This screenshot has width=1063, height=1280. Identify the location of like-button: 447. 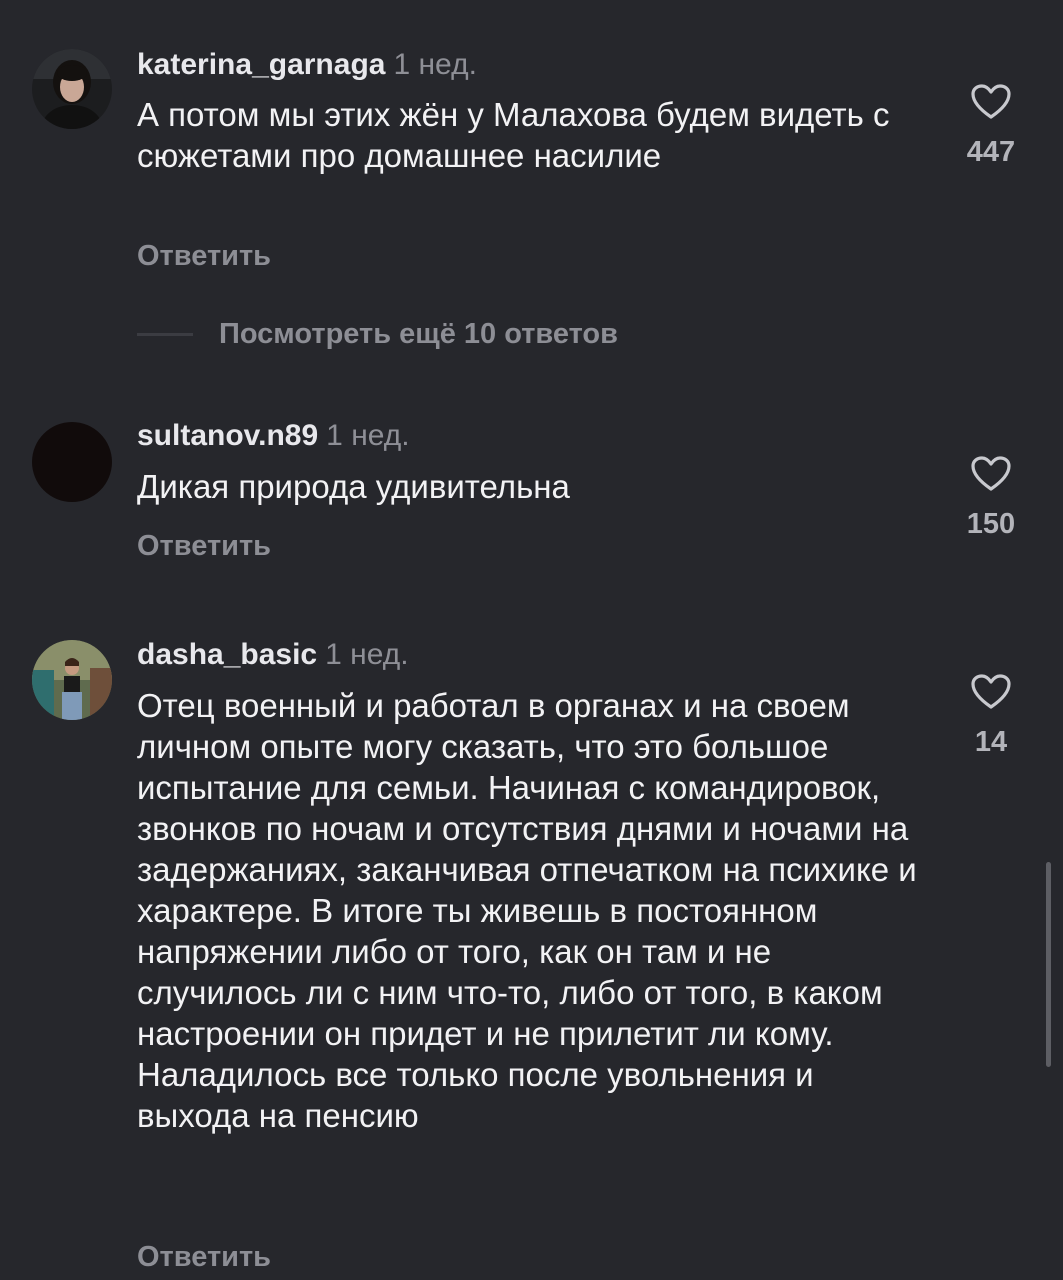
(991, 126).